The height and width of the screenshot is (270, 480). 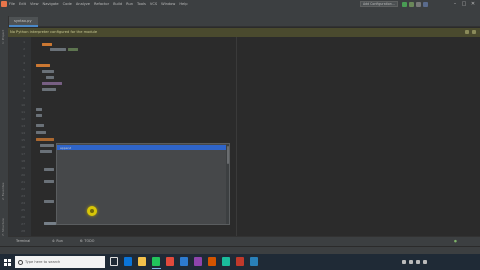 I want to click on windows-start-icon, so click(x=7, y=262).